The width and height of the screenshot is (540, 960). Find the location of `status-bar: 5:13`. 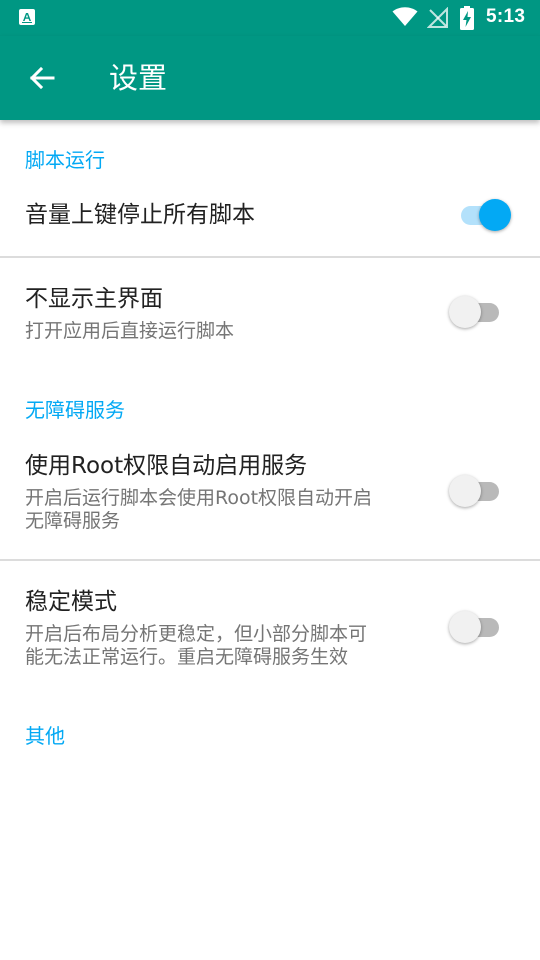

status-bar: 5:13 is located at coordinates (270, 18).